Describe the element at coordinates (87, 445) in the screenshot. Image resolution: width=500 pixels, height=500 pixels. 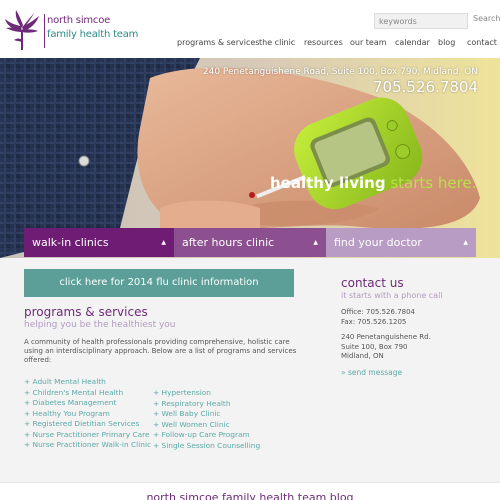
I see `service-link: + Nurse Practitioner Walk-in Clinic` at that location.